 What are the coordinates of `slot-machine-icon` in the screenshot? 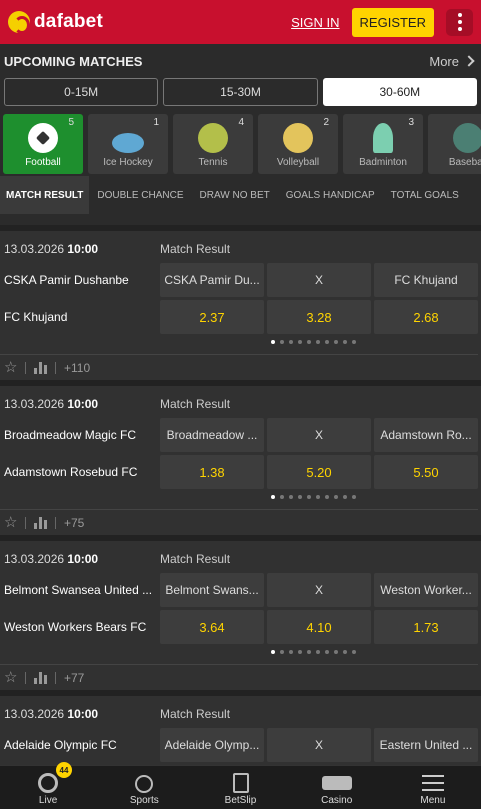 It's located at (336, 783).